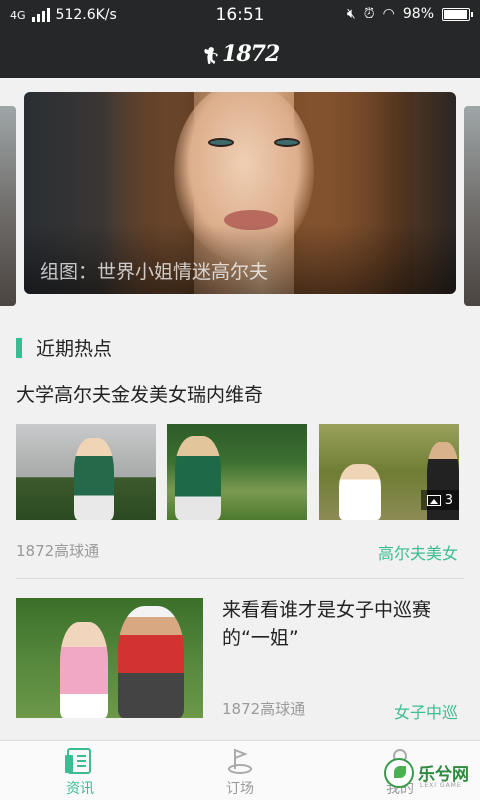 The image size is (480, 800). Describe the element at coordinates (109, 658) in the screenshot. I see `article-thumbnail` at that location.